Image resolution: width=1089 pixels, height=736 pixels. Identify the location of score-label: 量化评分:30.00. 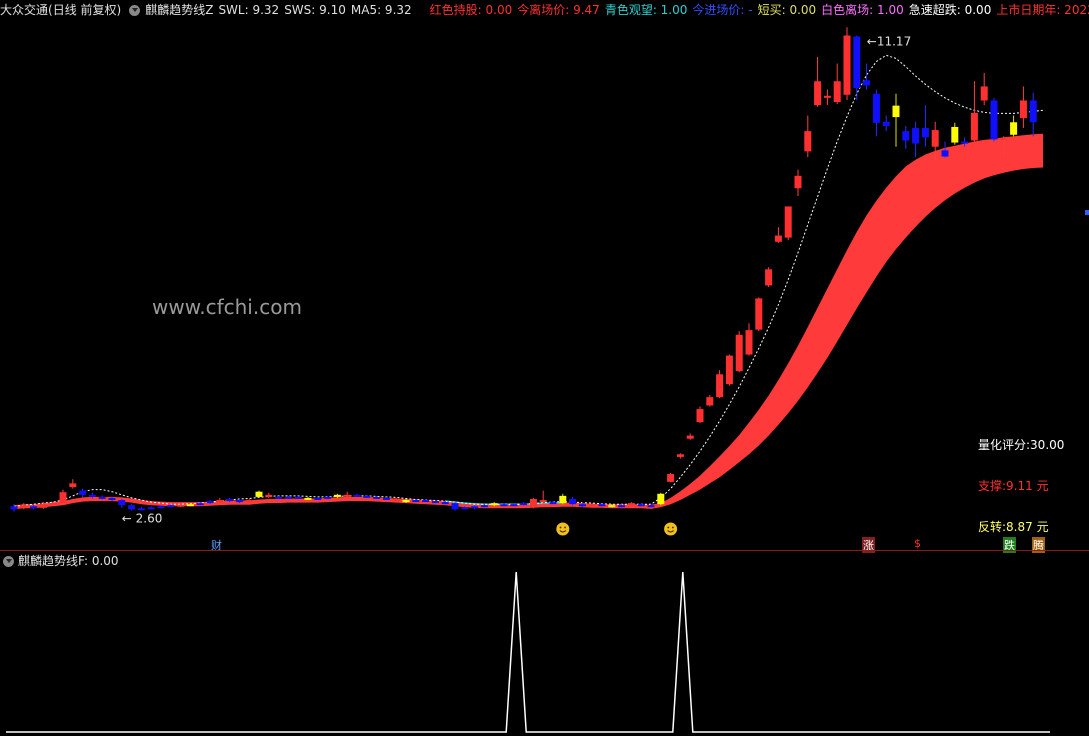
(1021, 445).